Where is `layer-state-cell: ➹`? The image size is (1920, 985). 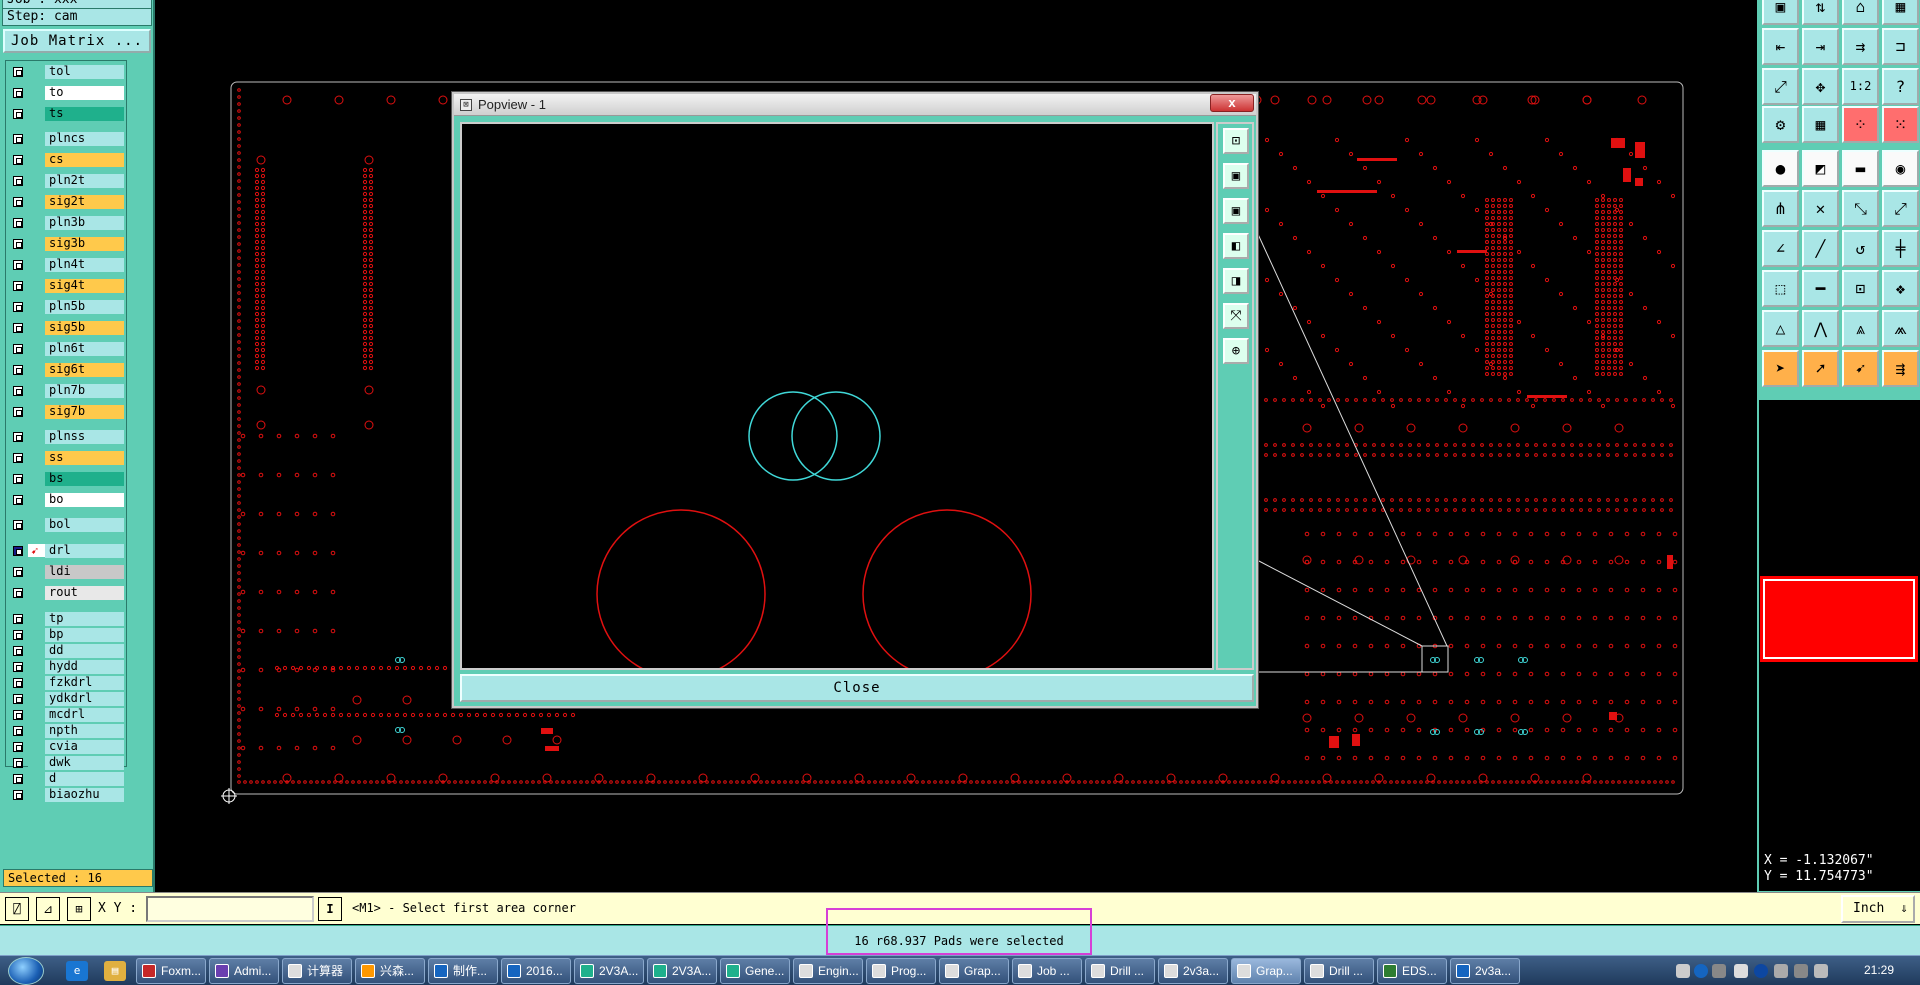 layer-state-cell: ➹ is located at coordinates (37, 551).